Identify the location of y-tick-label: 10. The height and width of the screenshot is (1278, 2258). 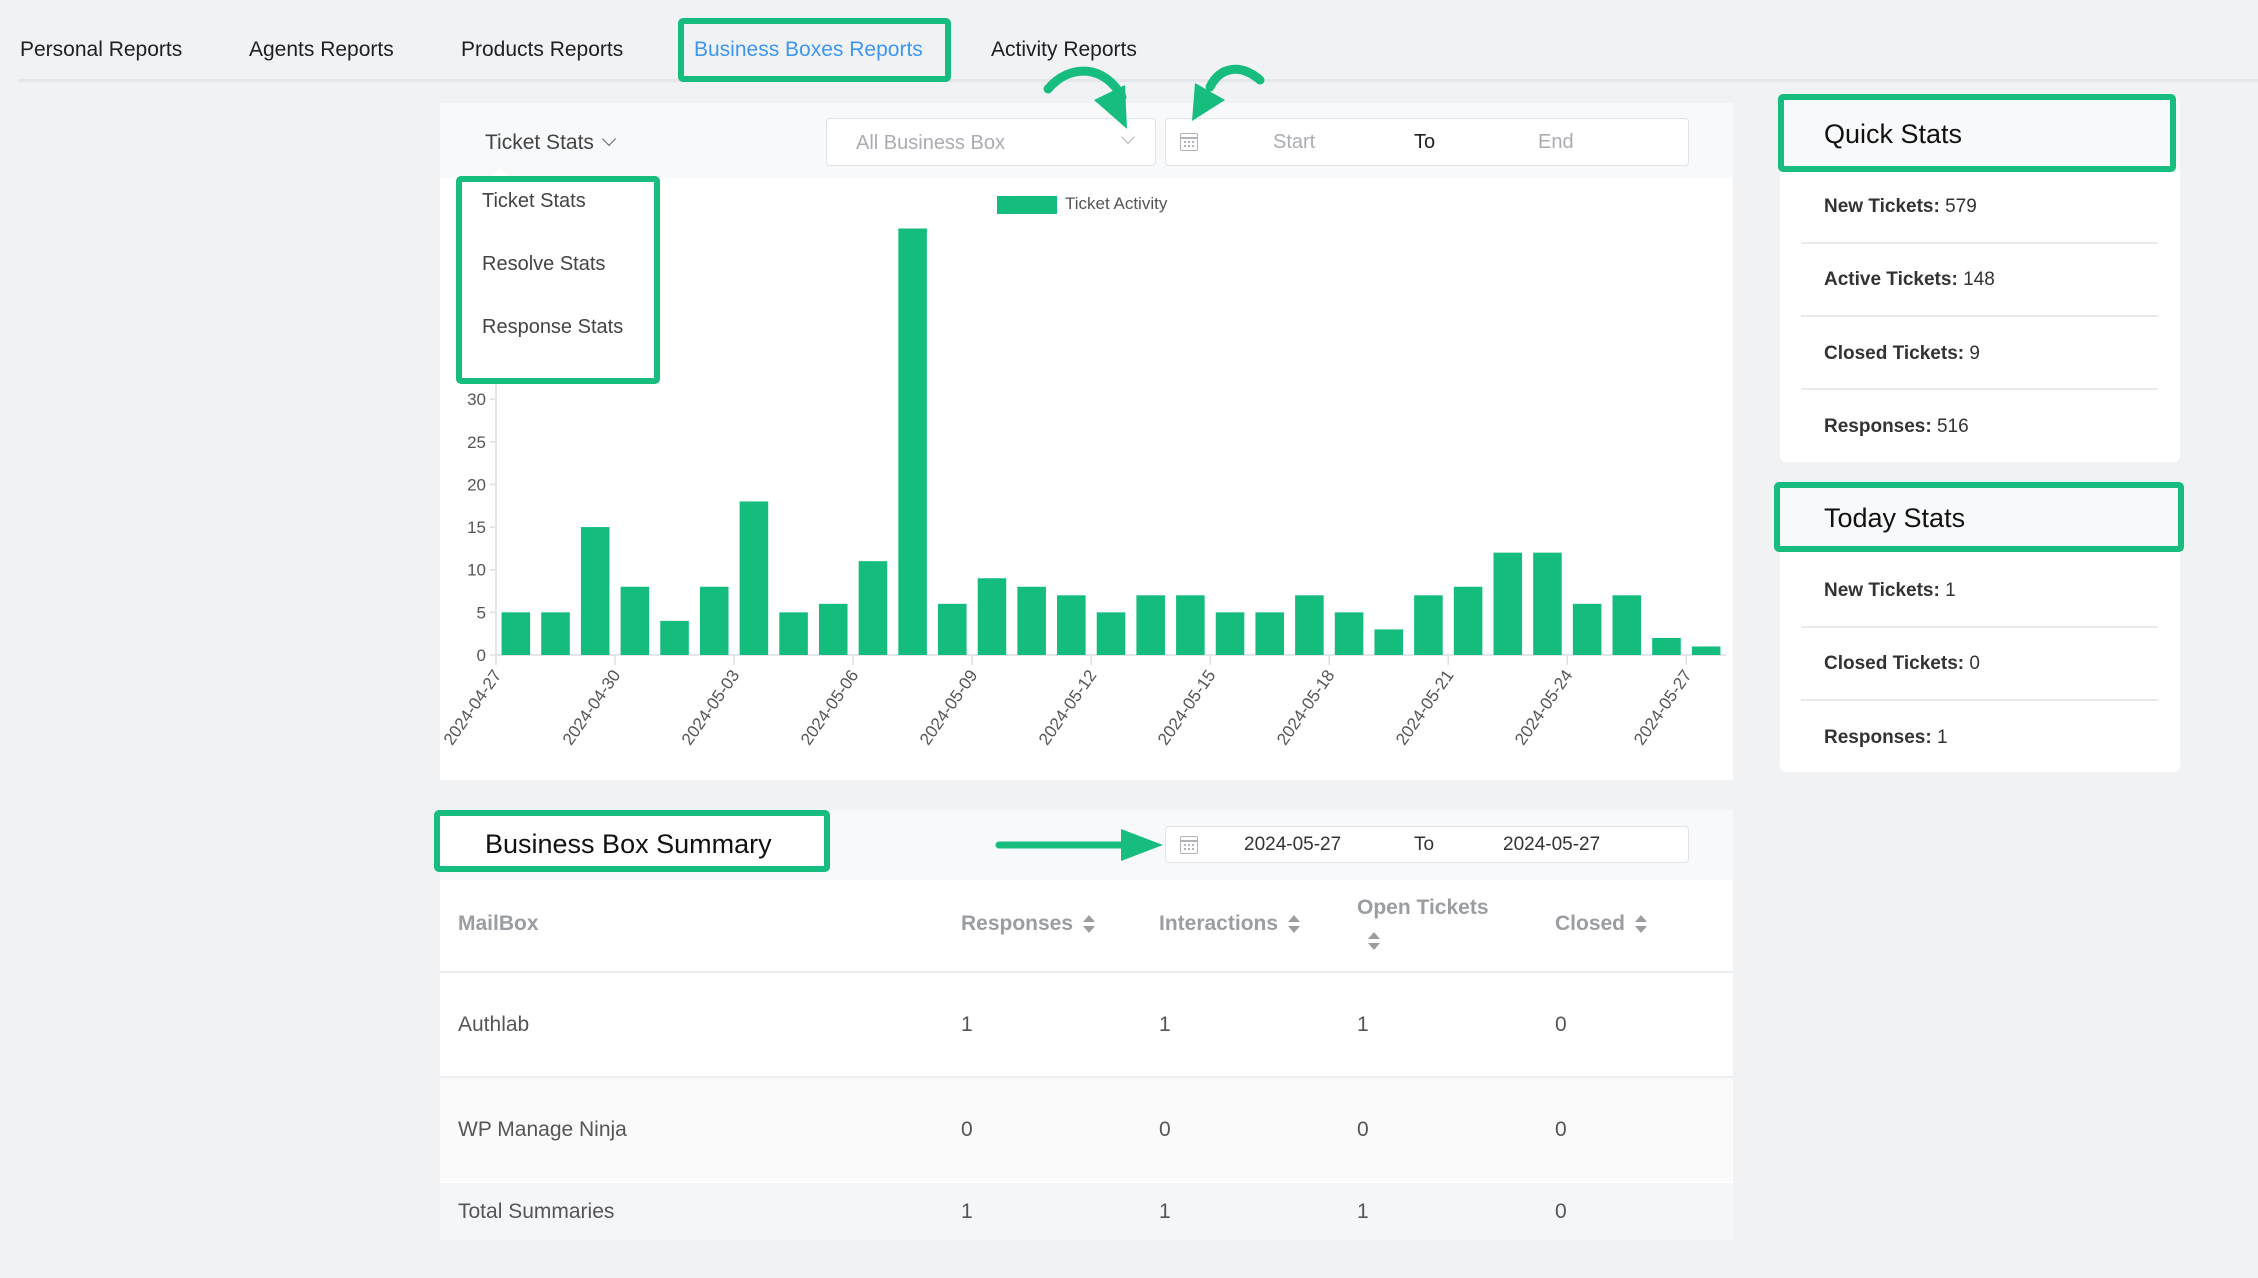
(476, 570).